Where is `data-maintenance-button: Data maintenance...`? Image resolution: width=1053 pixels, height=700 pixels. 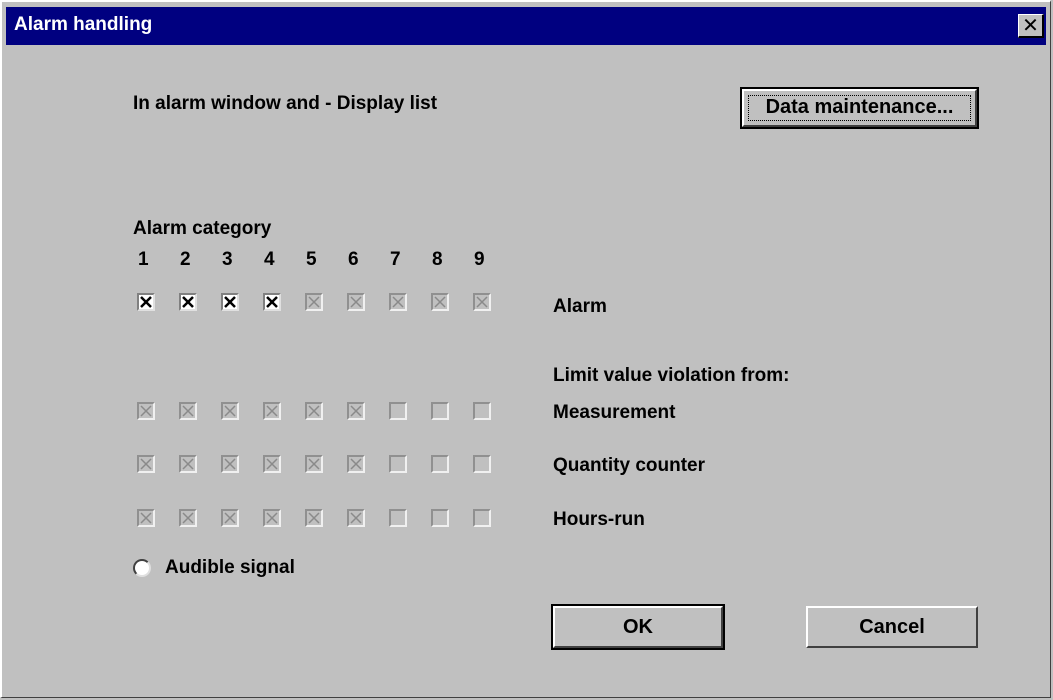 data-maintenance-button: Data maintenance... is located at coordinates (859, 108).